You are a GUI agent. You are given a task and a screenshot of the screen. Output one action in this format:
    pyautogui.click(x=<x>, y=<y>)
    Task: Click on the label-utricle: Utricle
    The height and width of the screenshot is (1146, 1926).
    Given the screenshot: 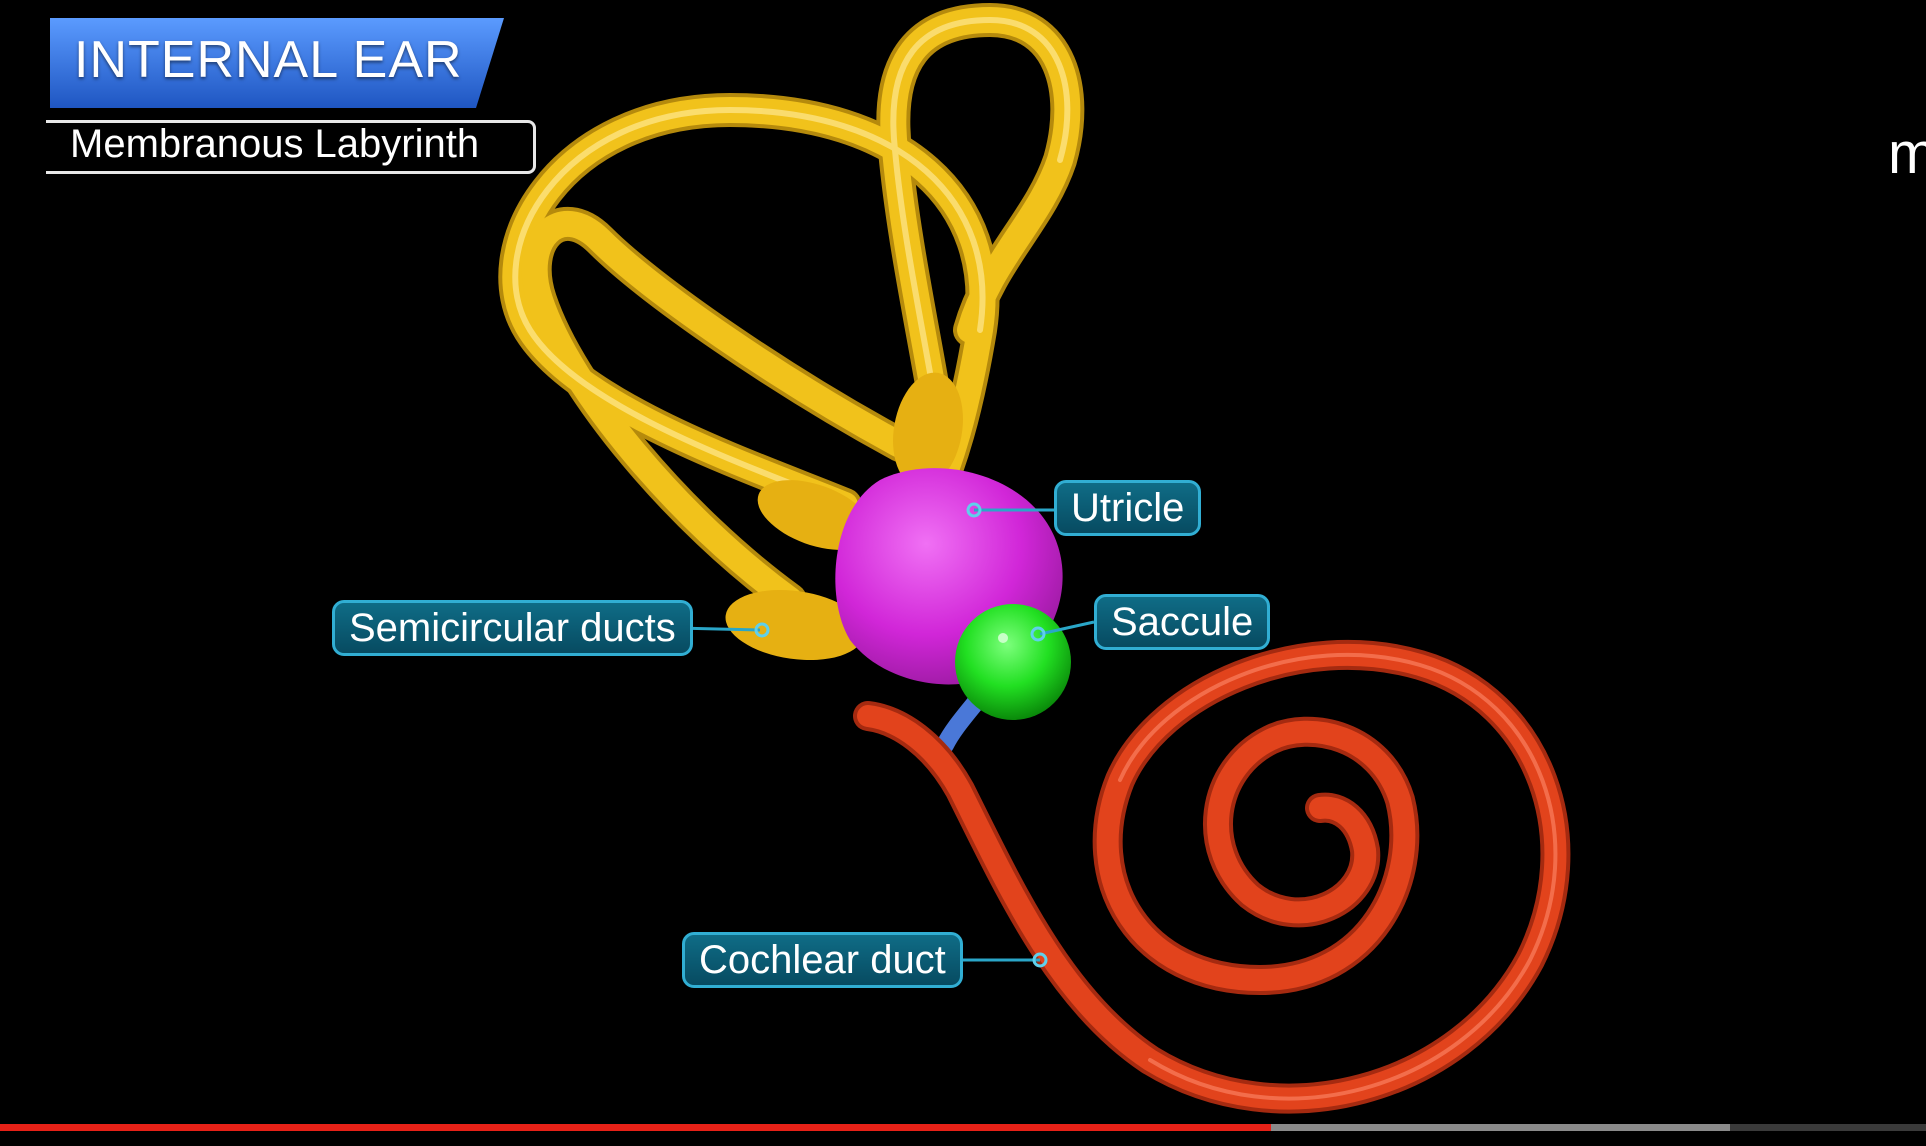 What is the action you would take?
    pyautogui.click(x=1128, y=508)
    